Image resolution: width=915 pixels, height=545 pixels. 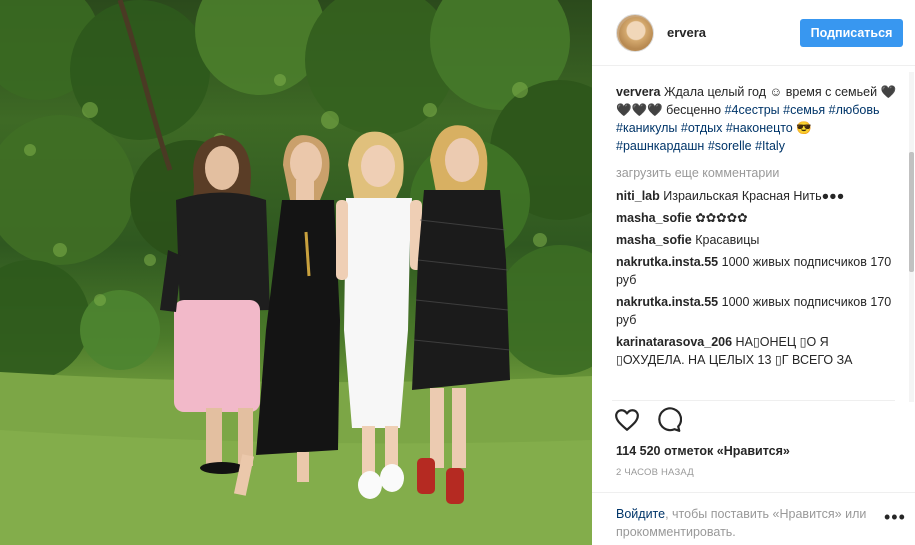 I want to click on comment-text: ✿✿✿✿✿, so click(x=721, y=218).